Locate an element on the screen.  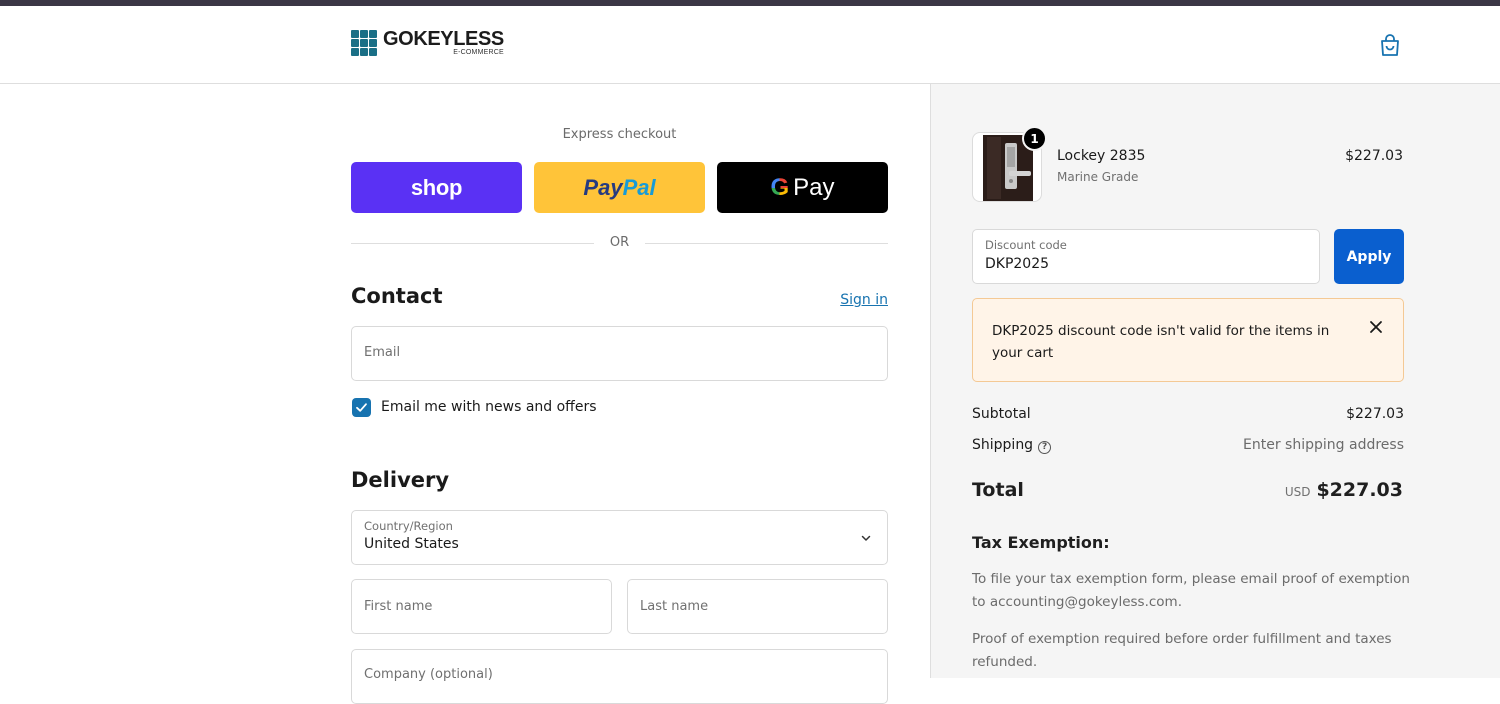
shop-pay-label: shop is located at coordinates (436, 187).